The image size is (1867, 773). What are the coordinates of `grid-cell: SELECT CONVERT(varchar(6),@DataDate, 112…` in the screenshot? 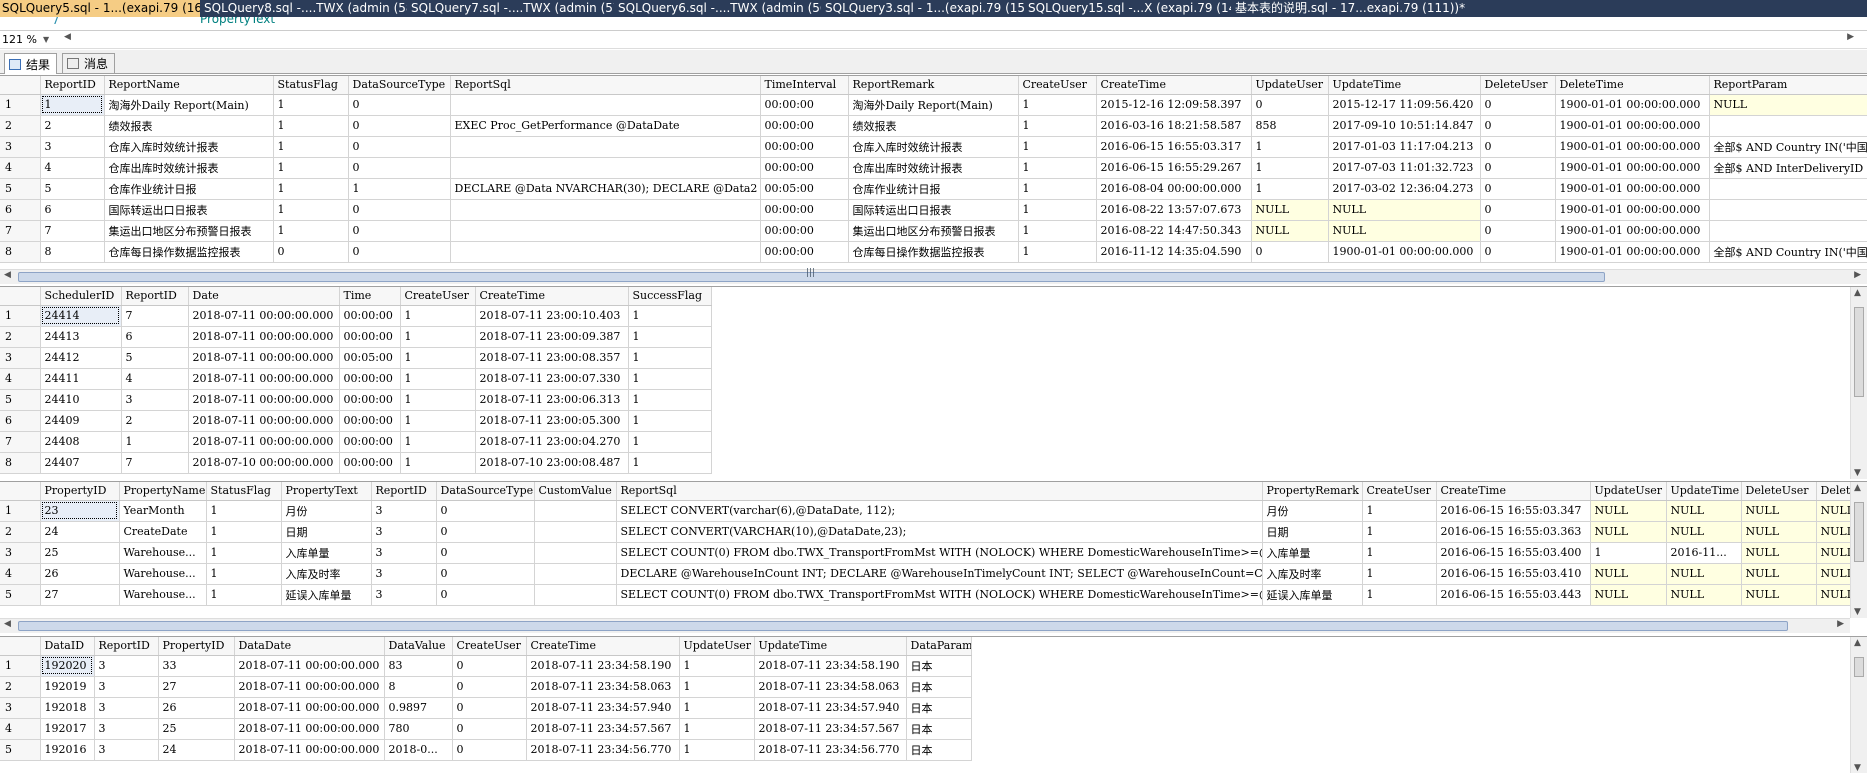 It's located at (939, 511).